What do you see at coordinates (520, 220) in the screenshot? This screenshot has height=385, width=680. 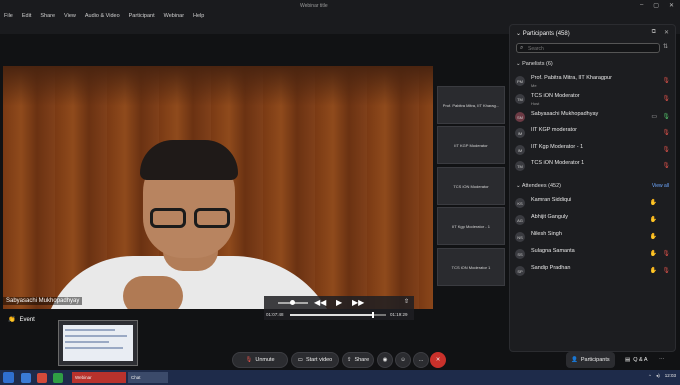 I see `avatar: AG` at bounding box center [520, 220].